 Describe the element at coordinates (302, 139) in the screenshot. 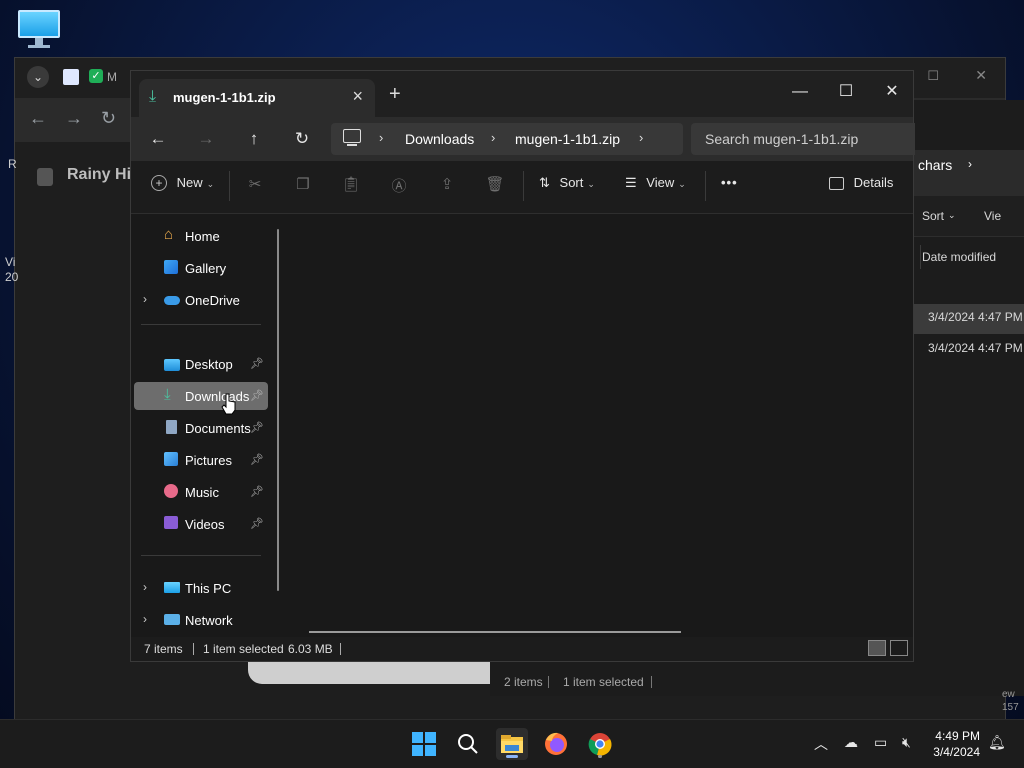

I see `refresh-icon: ↻` at that location.